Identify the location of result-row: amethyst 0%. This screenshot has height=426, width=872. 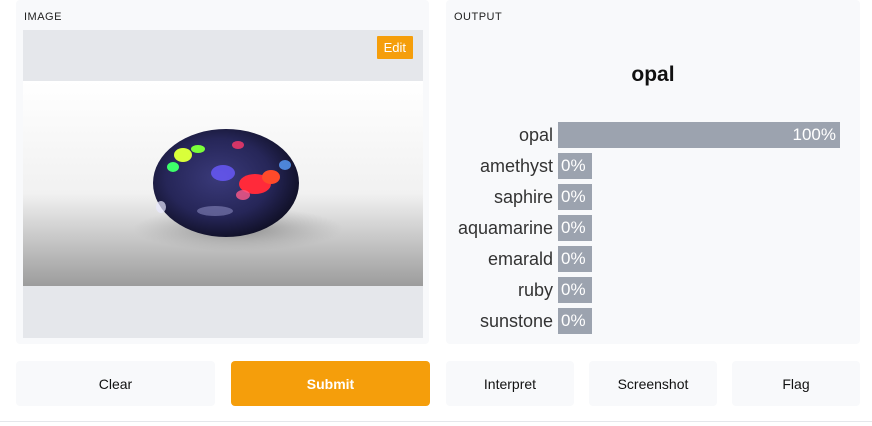
(653, 166).